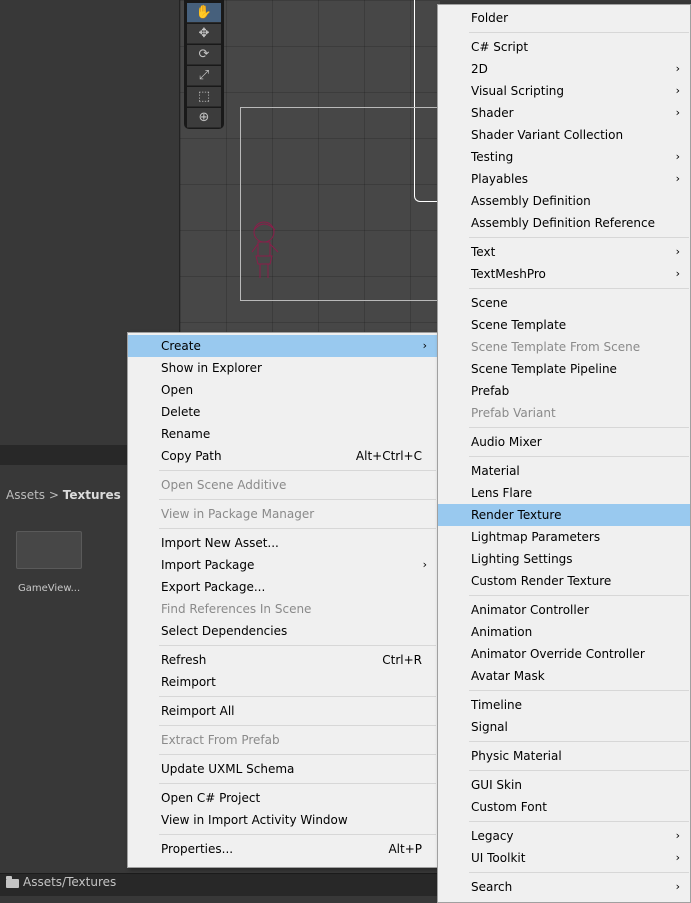 This screenshot has height=903, width=691. What do you see at coordinates (282, 849) in the screenshot?
I see `context-menu-item-properties: Properties... Alt+P` at bounding box center [282, 849].